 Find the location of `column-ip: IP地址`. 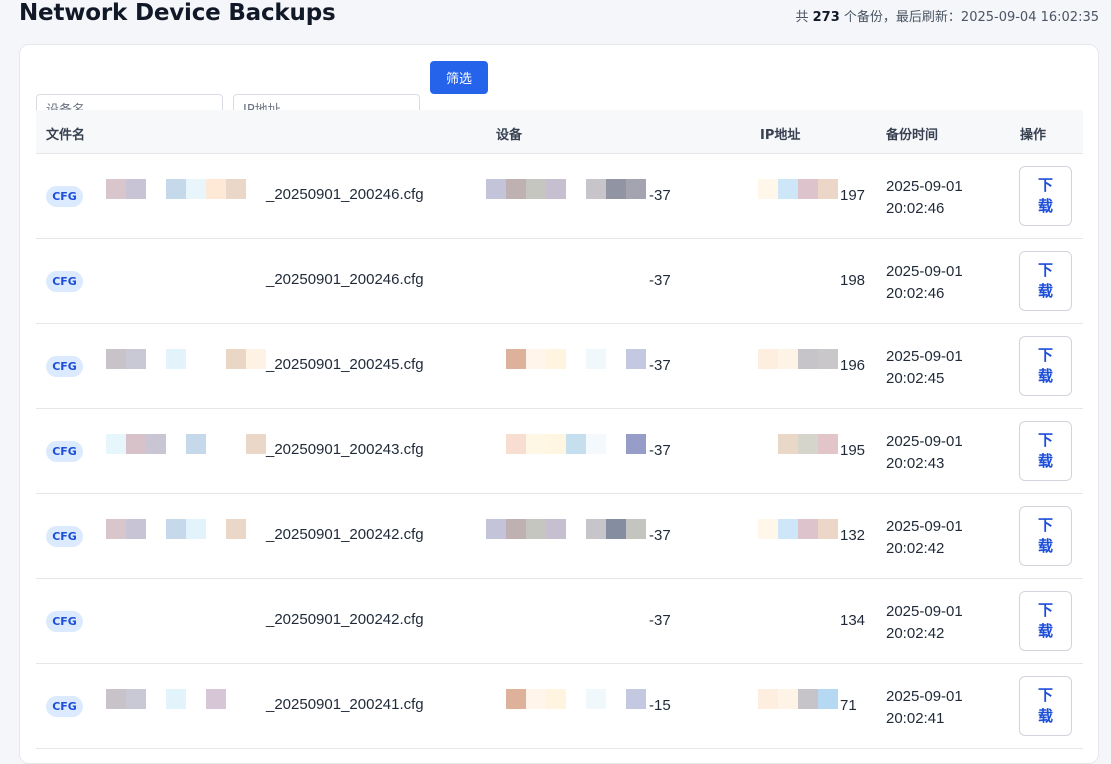

column-ip: IP地址 is located at coordinates (780, 135).